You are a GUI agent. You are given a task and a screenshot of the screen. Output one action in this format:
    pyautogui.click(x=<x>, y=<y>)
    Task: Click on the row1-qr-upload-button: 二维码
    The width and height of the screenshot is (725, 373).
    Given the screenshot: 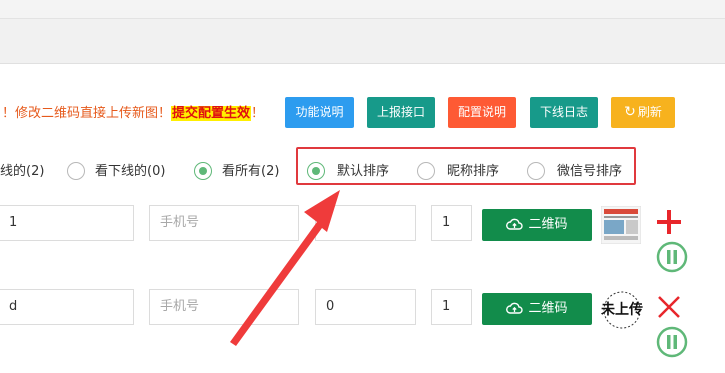 What is the action you would take?
    pyautogui.click(x=537, y=225)
    